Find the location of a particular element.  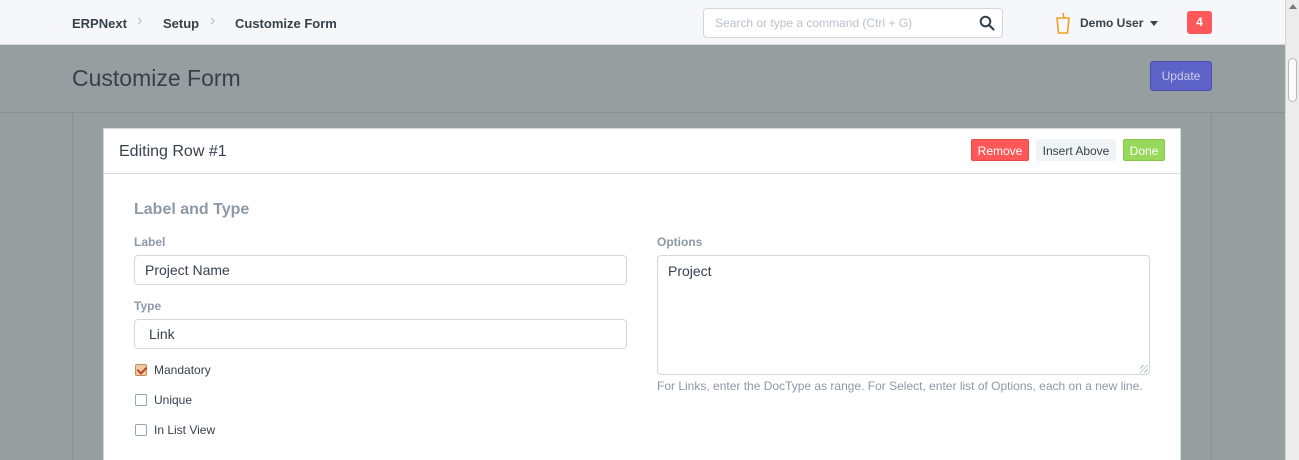

unique-checkbox is located at coordinates (141, 400).